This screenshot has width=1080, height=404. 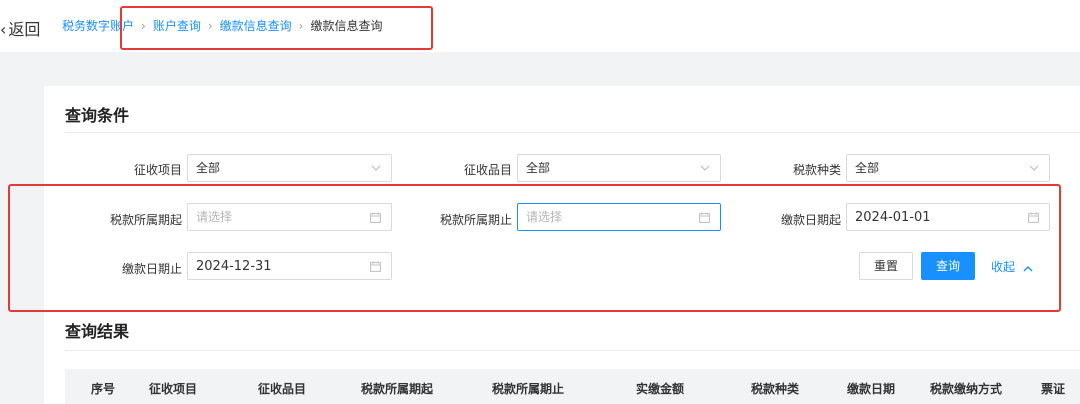 I want to click on collection-subitem-value: 全部, so click(x=538, y=168).